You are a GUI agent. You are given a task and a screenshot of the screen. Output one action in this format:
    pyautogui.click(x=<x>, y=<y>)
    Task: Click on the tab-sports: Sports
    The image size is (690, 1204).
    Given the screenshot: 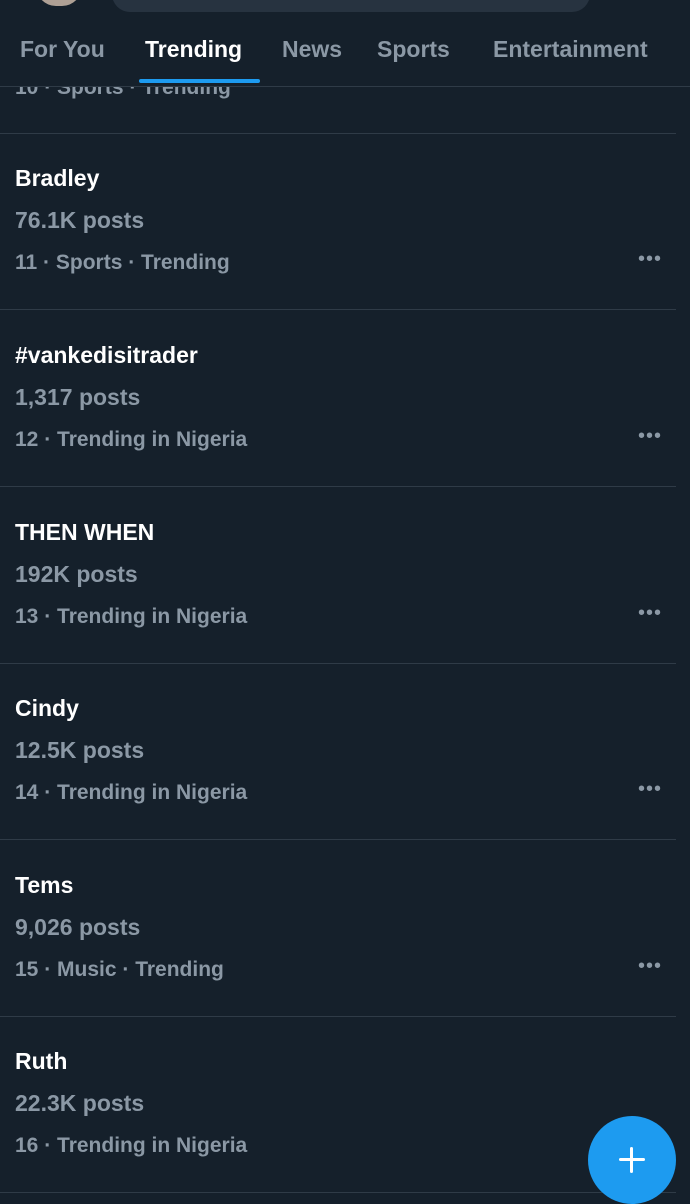 What is the action you would take?
    pyautogui.click(x=413, y=49)
    